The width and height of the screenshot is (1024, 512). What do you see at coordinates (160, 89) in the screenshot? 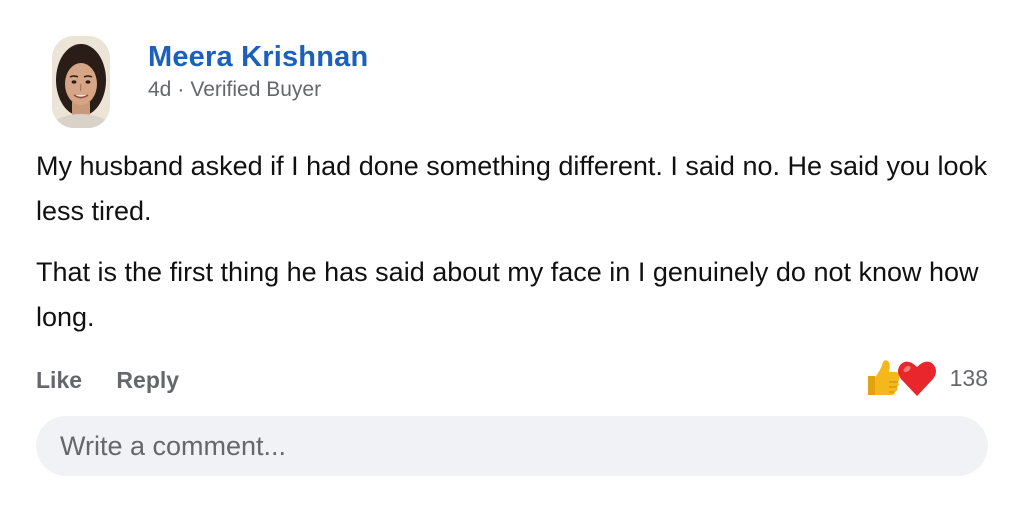
I see `review-age: 4d` at bounding box center [160, 89].